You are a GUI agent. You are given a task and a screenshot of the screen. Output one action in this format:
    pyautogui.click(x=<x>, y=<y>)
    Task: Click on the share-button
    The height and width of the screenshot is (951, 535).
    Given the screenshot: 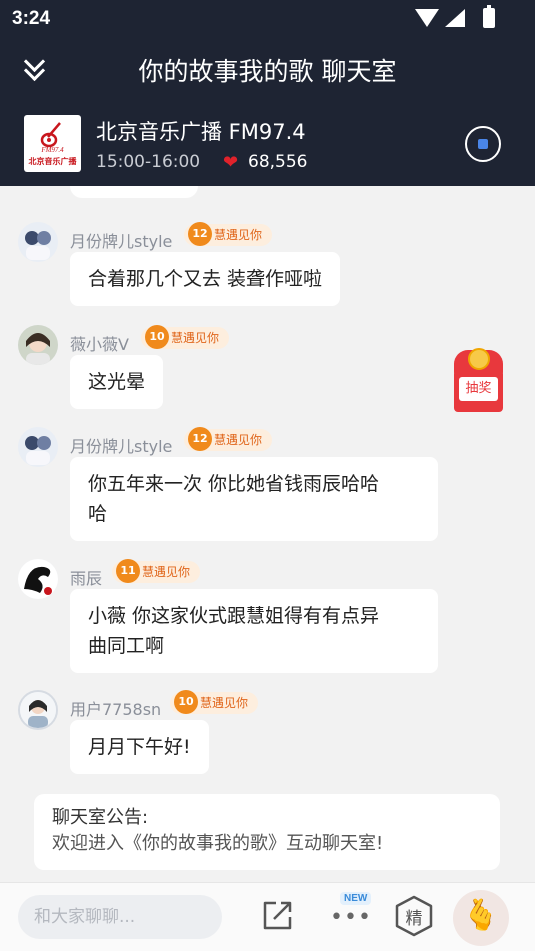 What is the action you would take?
    pyautogui.click(x=277, y=916)
    